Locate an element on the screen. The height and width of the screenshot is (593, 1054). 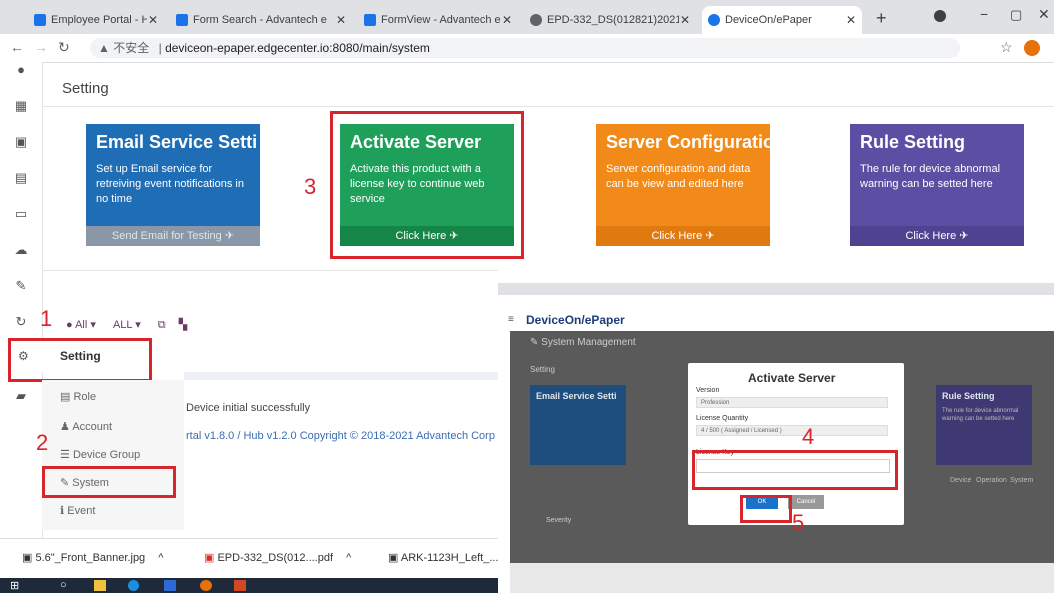
refresh-icon: ↻ is located at coordinates (21, 322).